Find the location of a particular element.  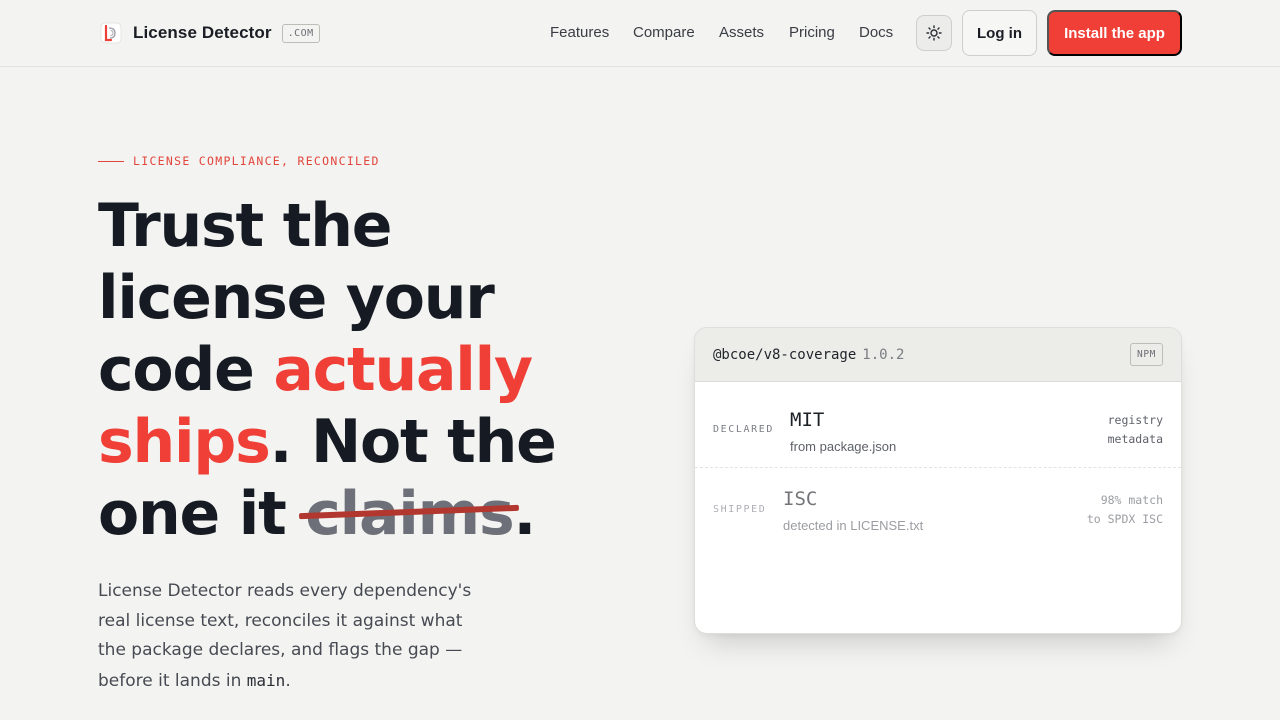

theme-toggle-button is located at coordinates (934, 33).